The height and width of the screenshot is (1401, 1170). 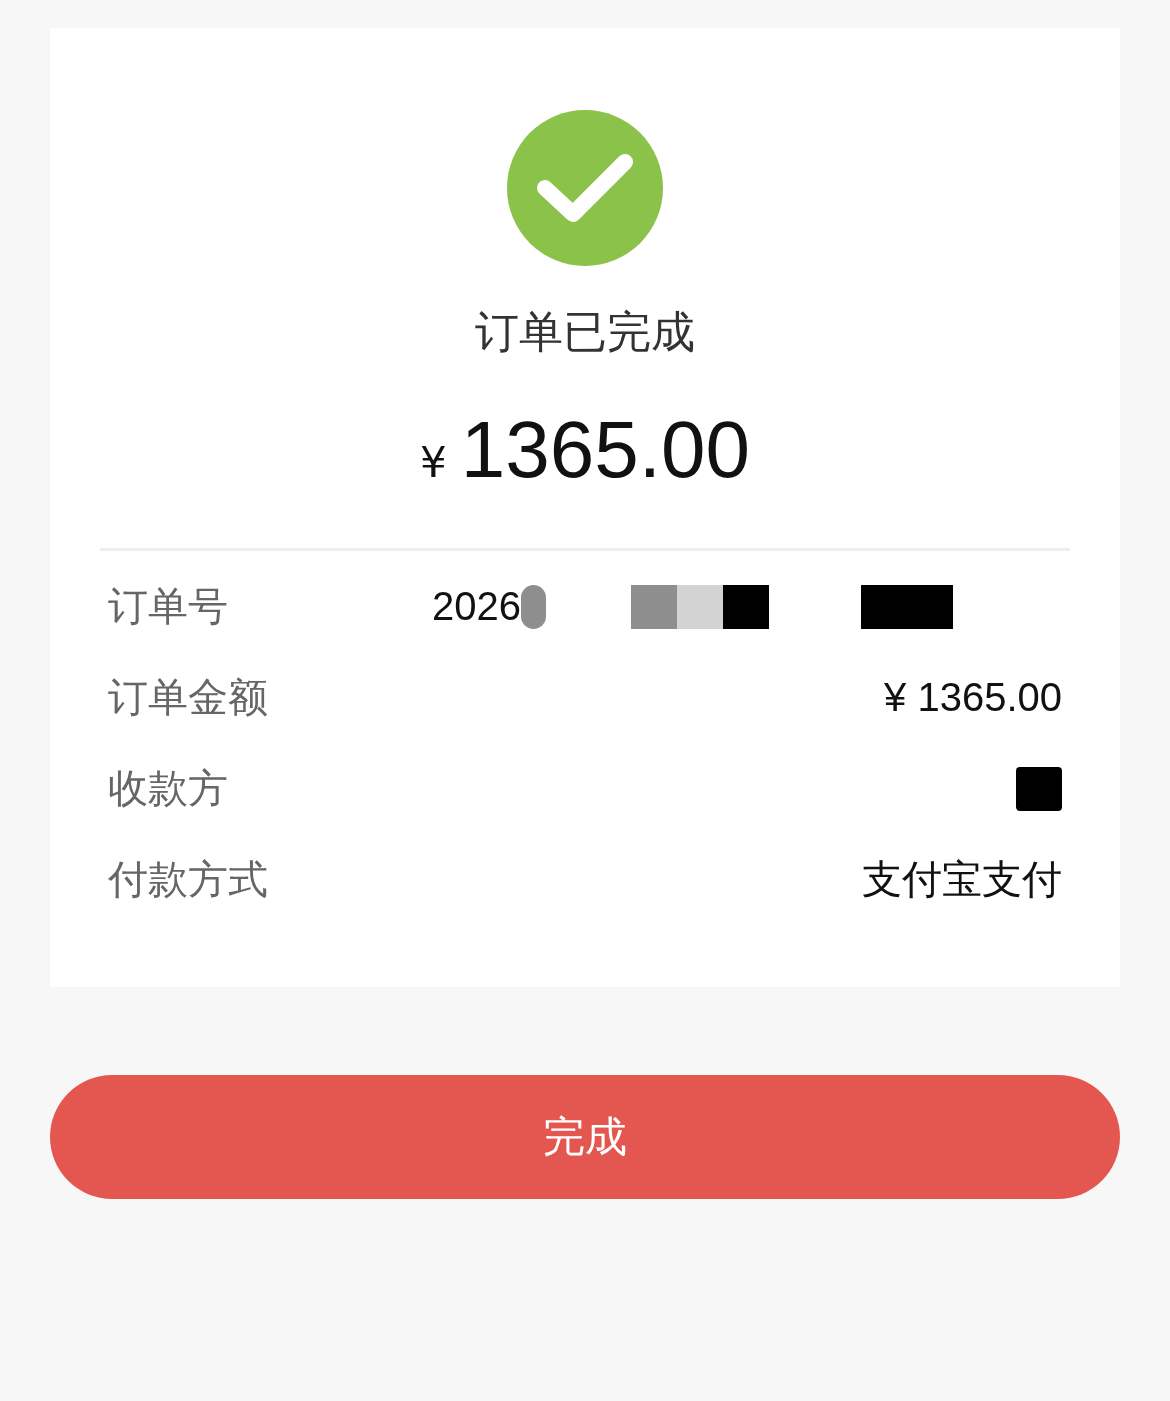 What do you see at coordinates (585, 332) in the screenshot?
I see `status-title: 订单已完成` at bounding box center [585, 332].